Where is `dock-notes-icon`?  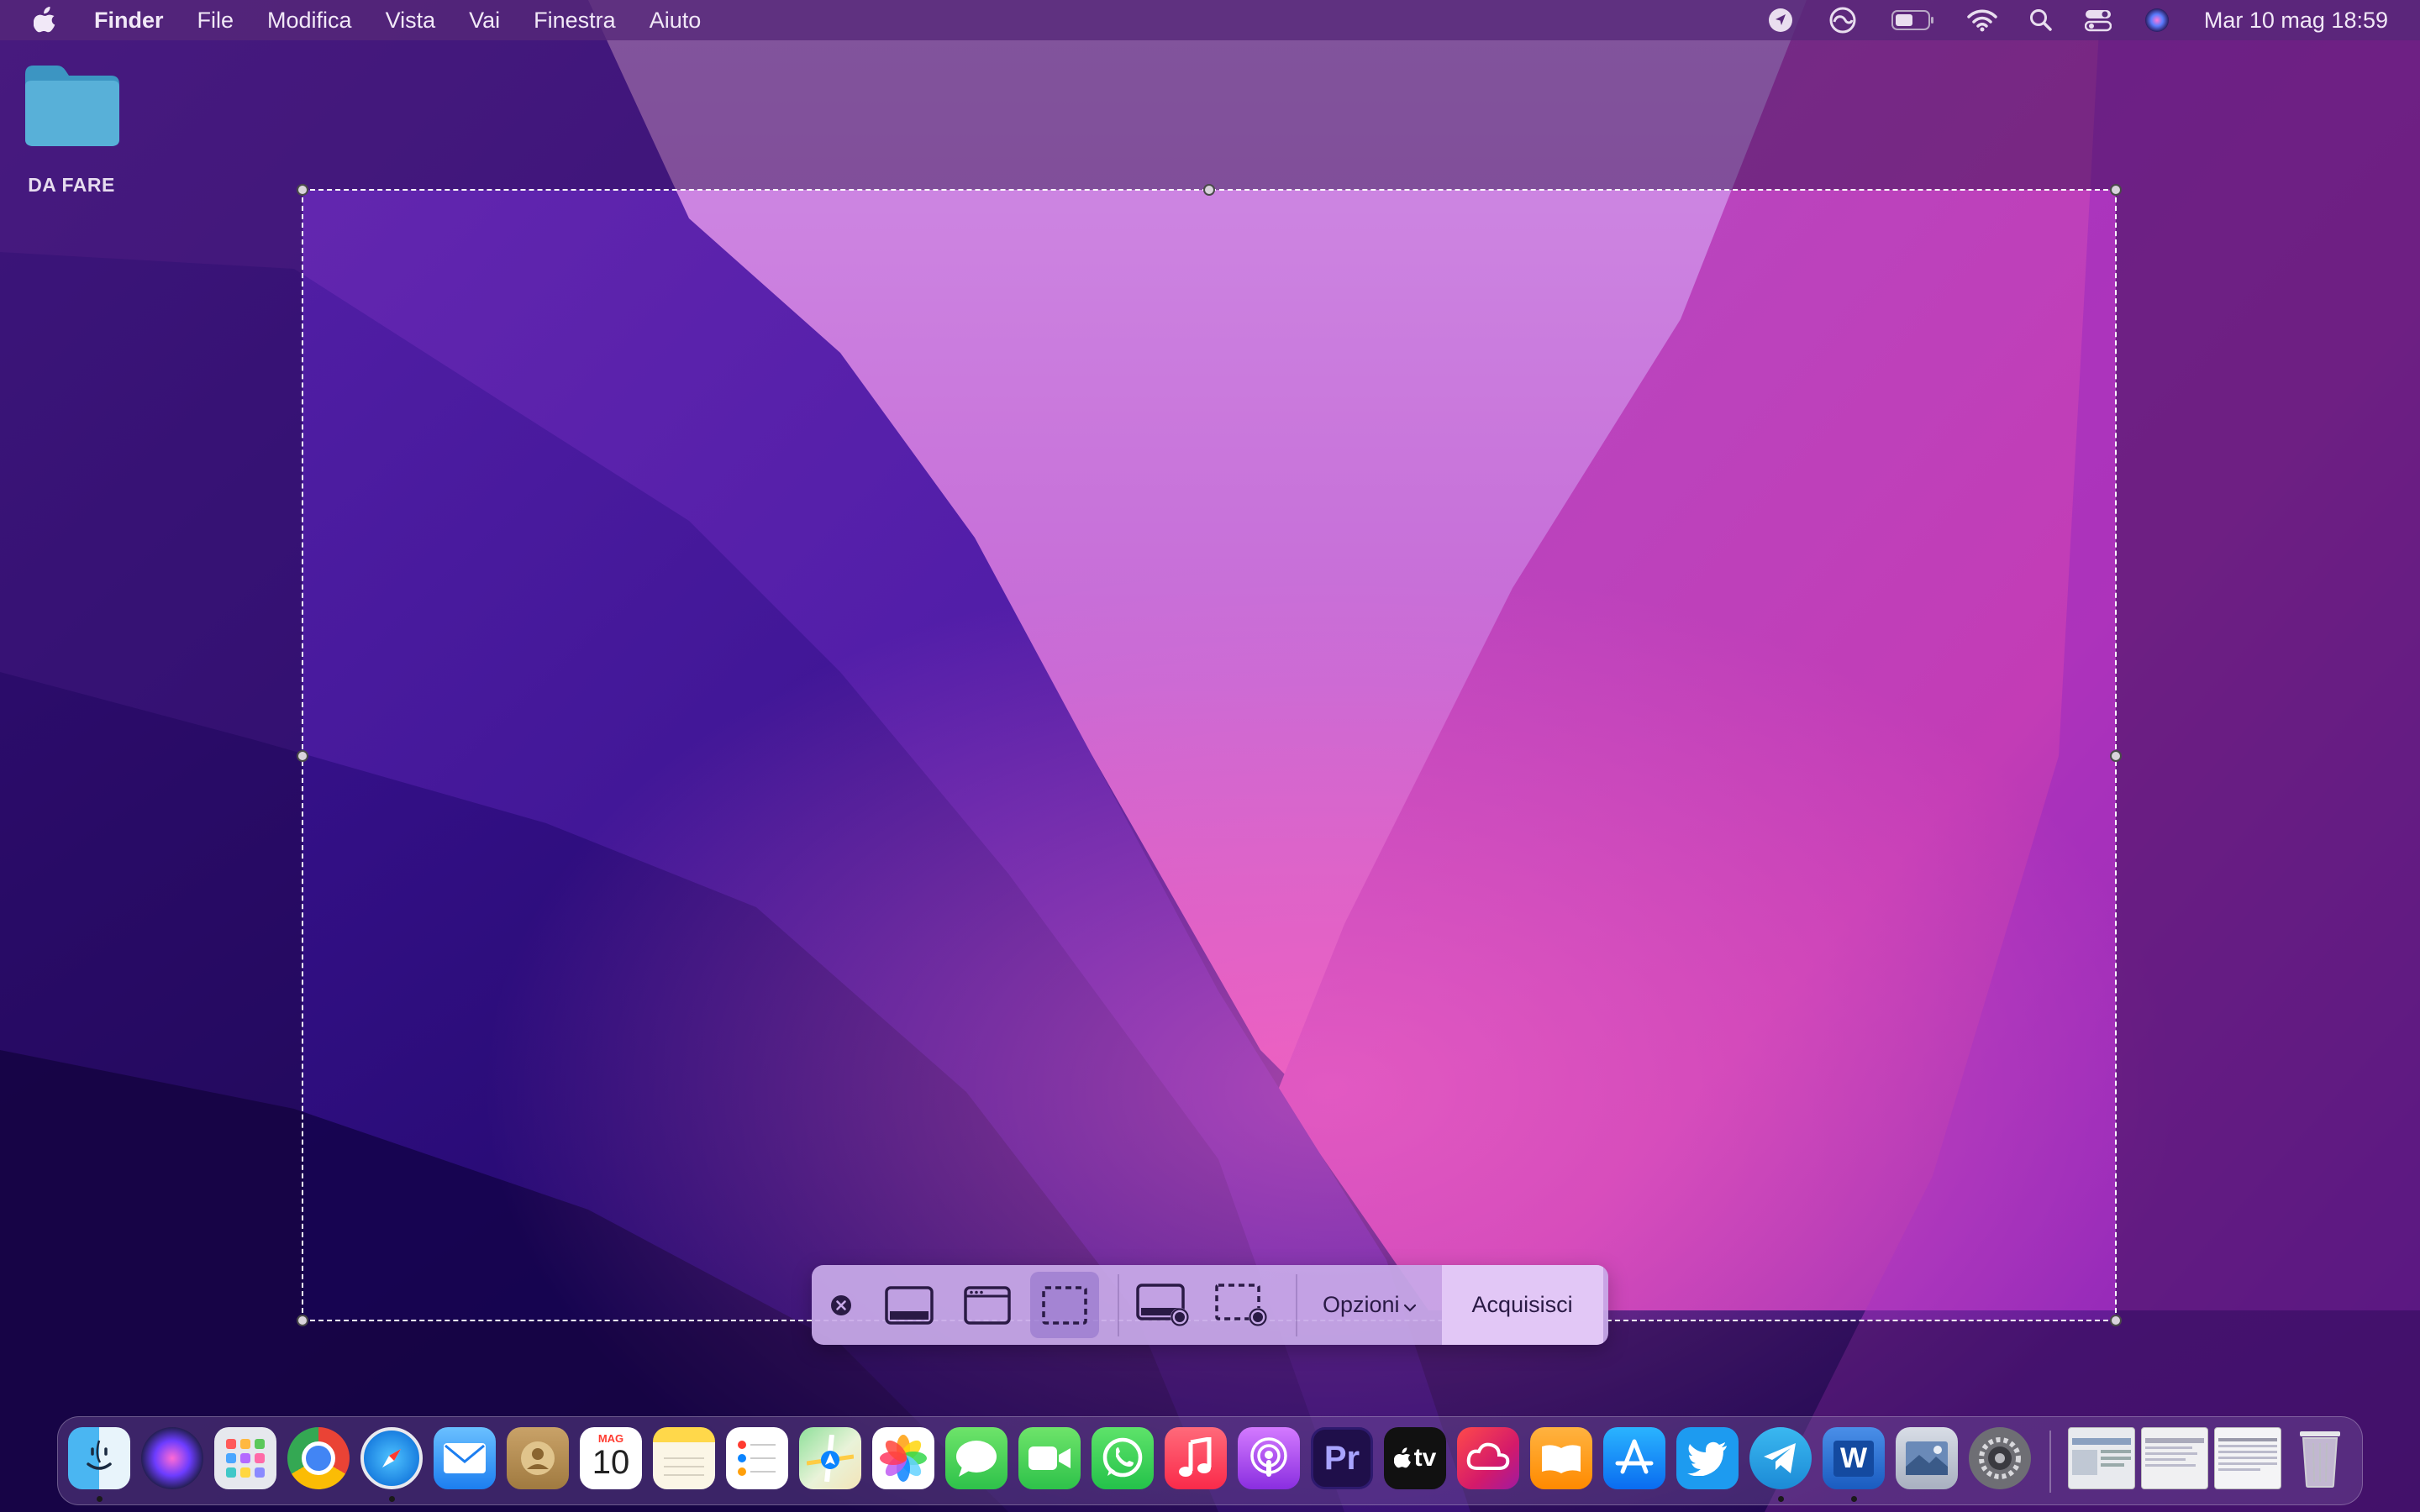
dock-notes-icon is located at coordinates (684, 1458).